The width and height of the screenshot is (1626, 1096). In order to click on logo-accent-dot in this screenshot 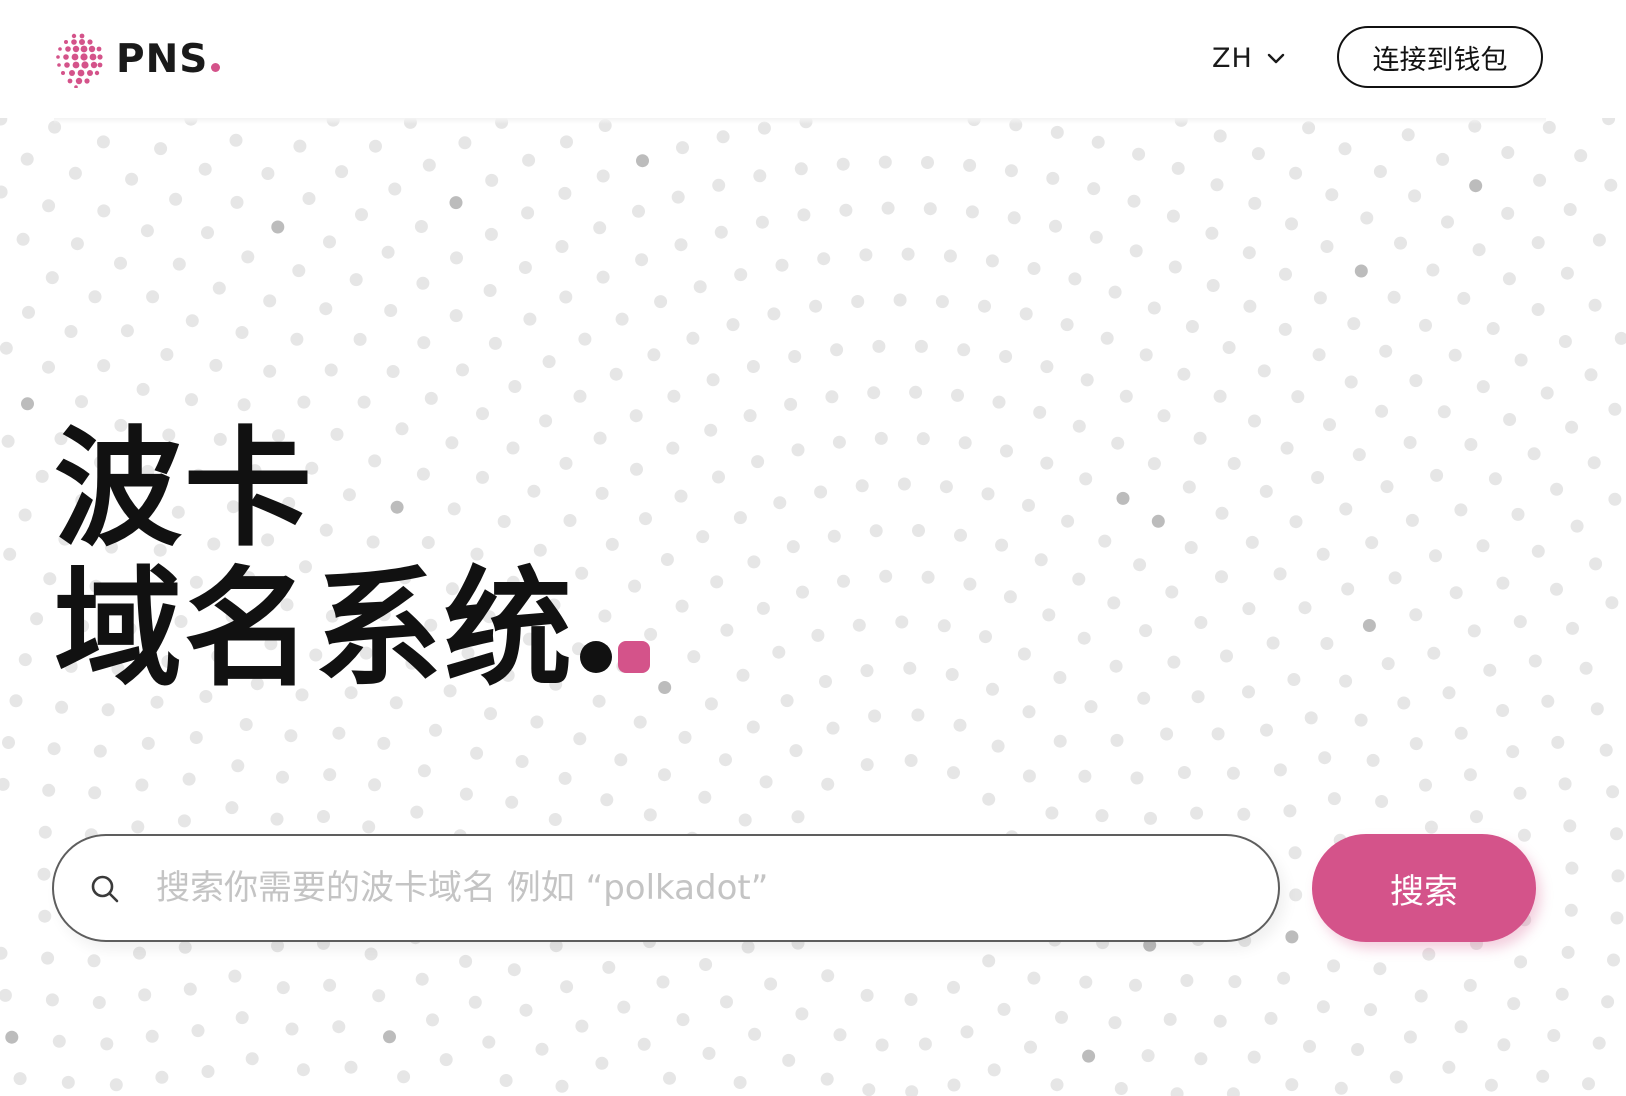, I will do `click(216, 67)`.